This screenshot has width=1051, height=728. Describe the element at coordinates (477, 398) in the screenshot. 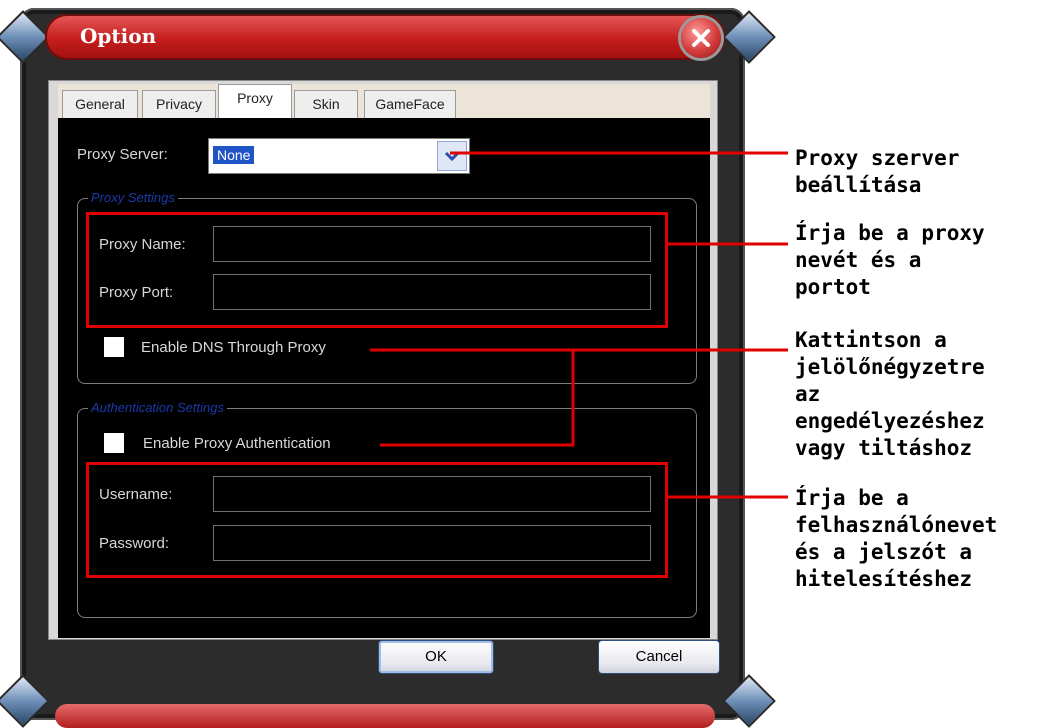

I see `callout-line-auth-checkbox` at that location.